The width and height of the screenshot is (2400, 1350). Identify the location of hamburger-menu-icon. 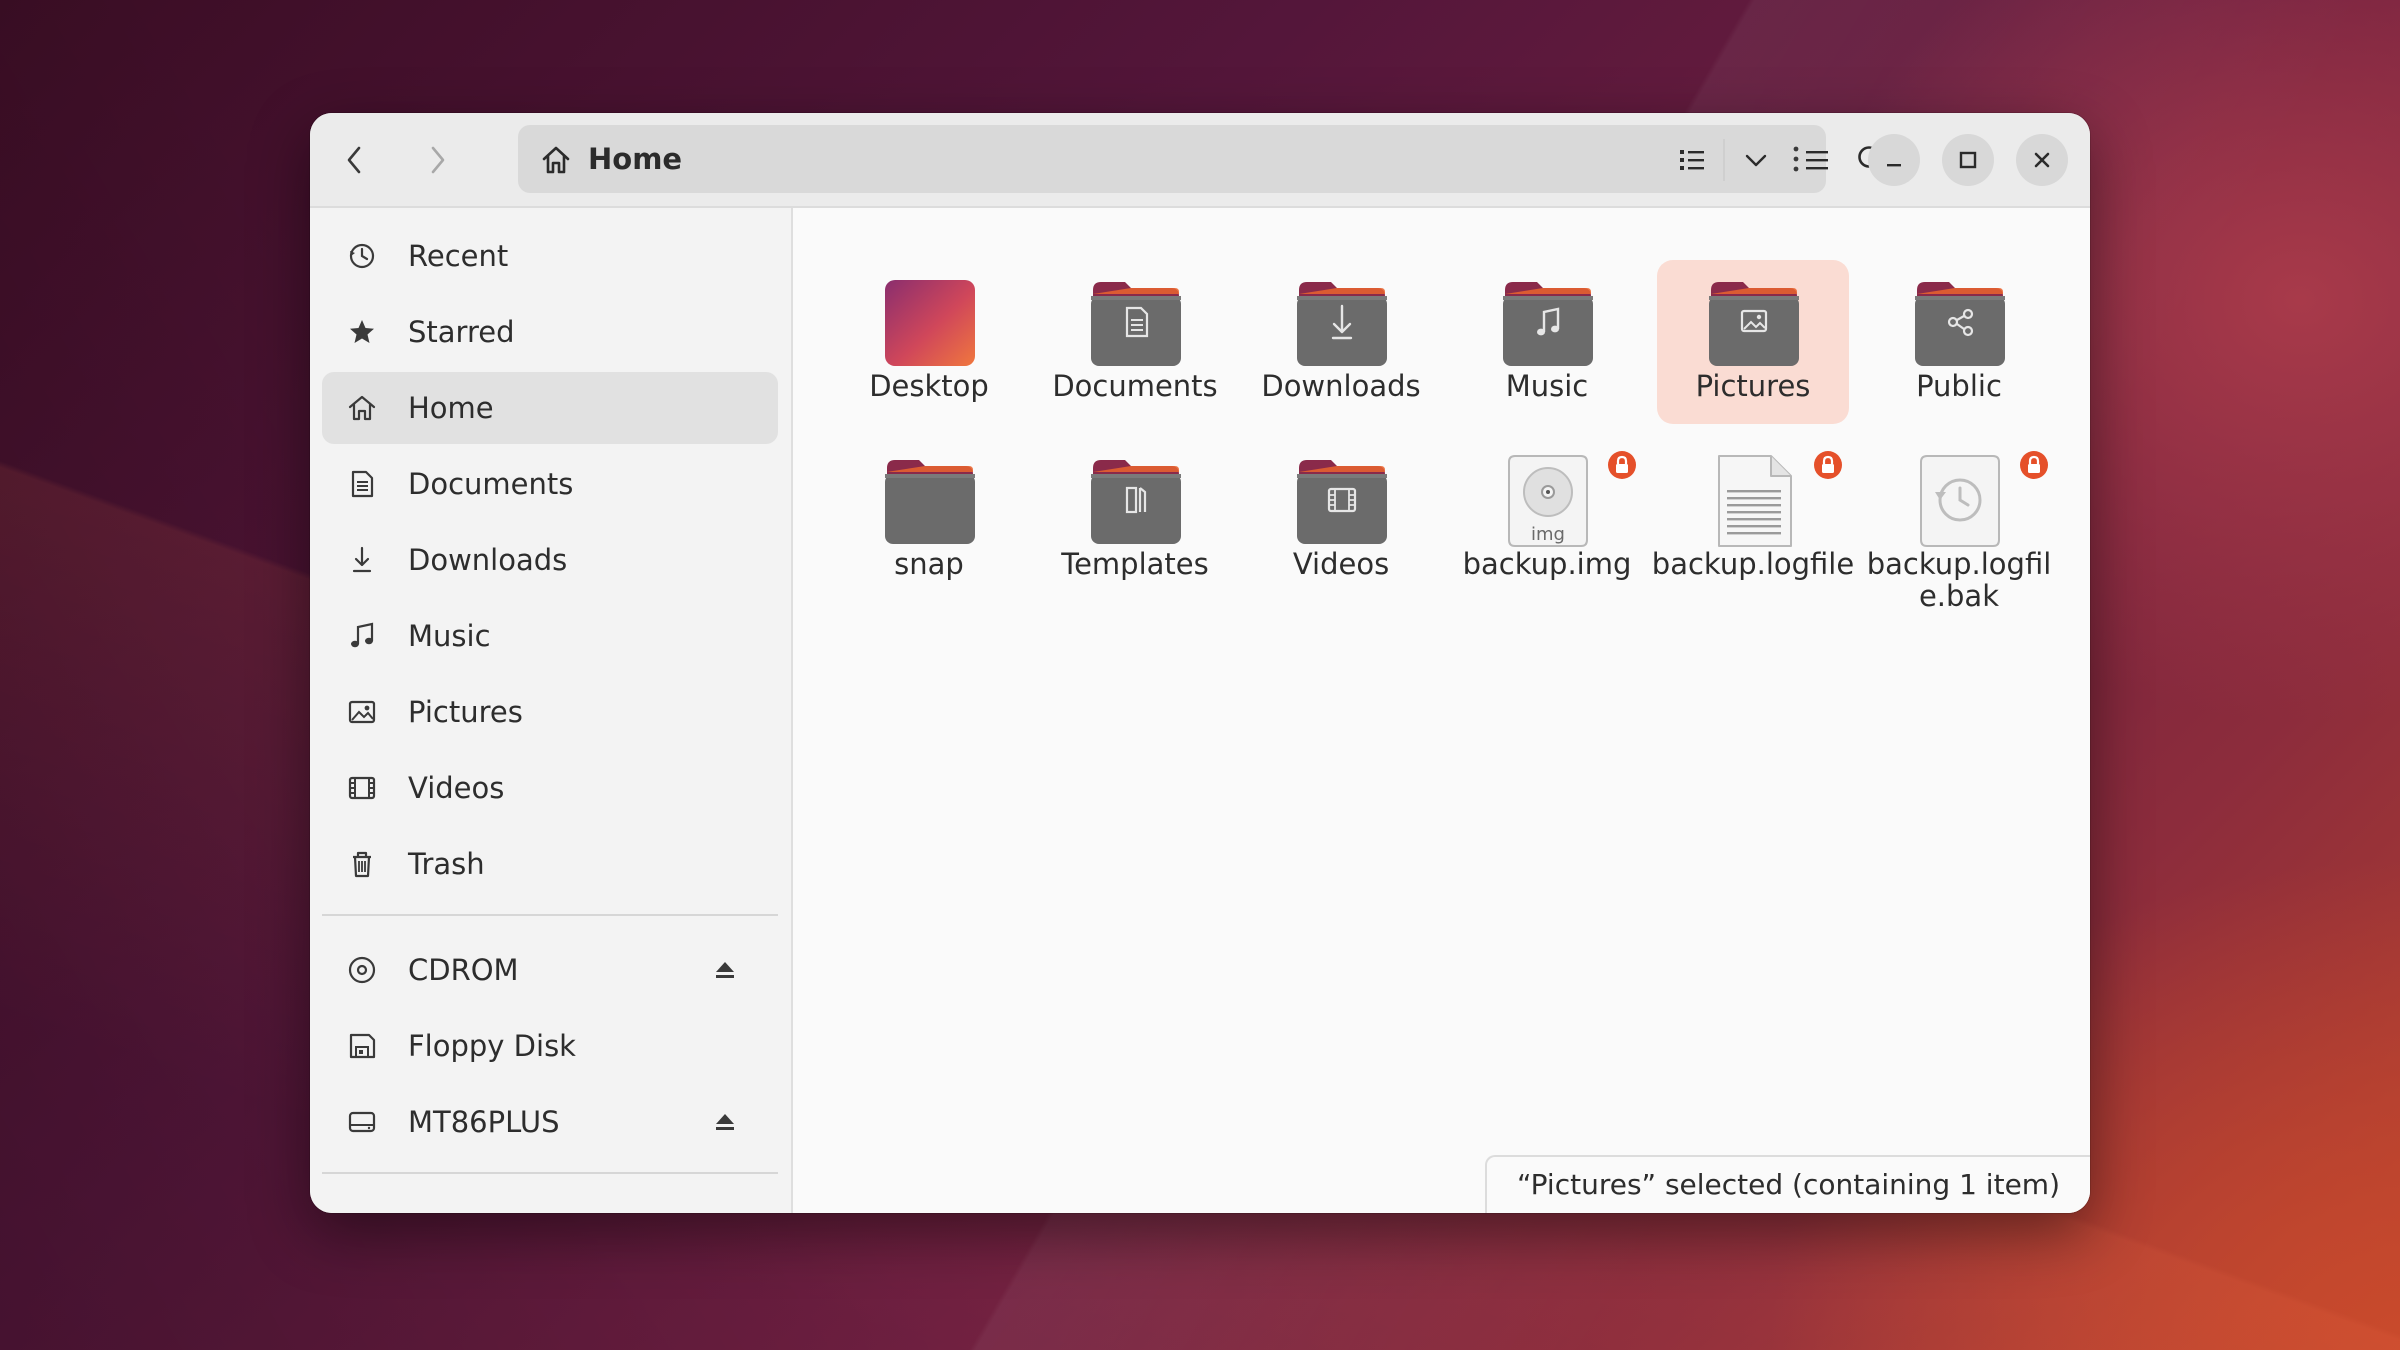
(1817, 160).